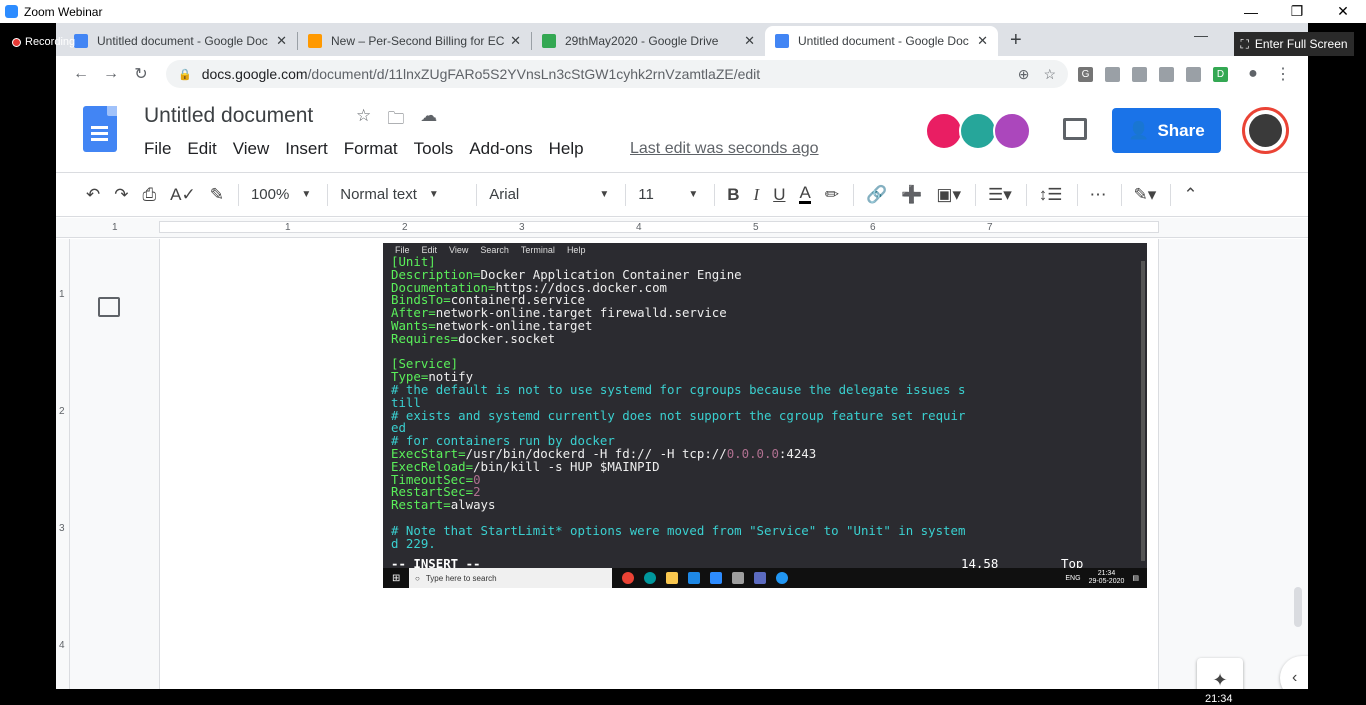  I want to click on menu-bar: File Edit View Insert Format Tools Add-ons Help, so click(364, 149).